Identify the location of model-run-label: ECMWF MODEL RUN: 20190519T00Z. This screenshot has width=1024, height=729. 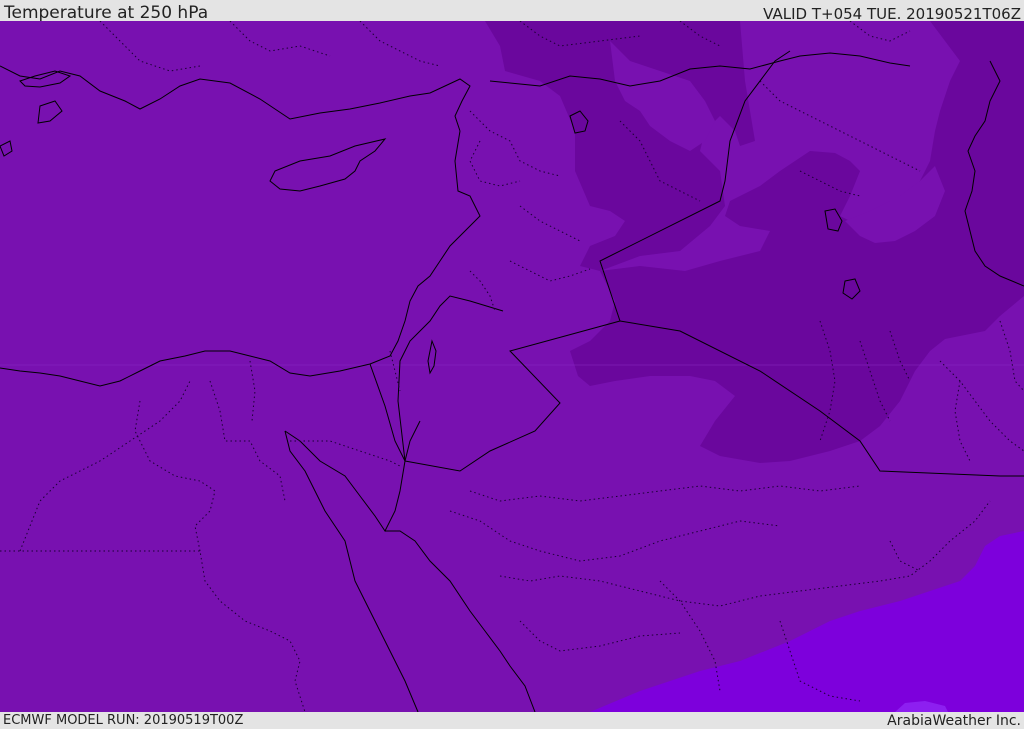
(123, 720).